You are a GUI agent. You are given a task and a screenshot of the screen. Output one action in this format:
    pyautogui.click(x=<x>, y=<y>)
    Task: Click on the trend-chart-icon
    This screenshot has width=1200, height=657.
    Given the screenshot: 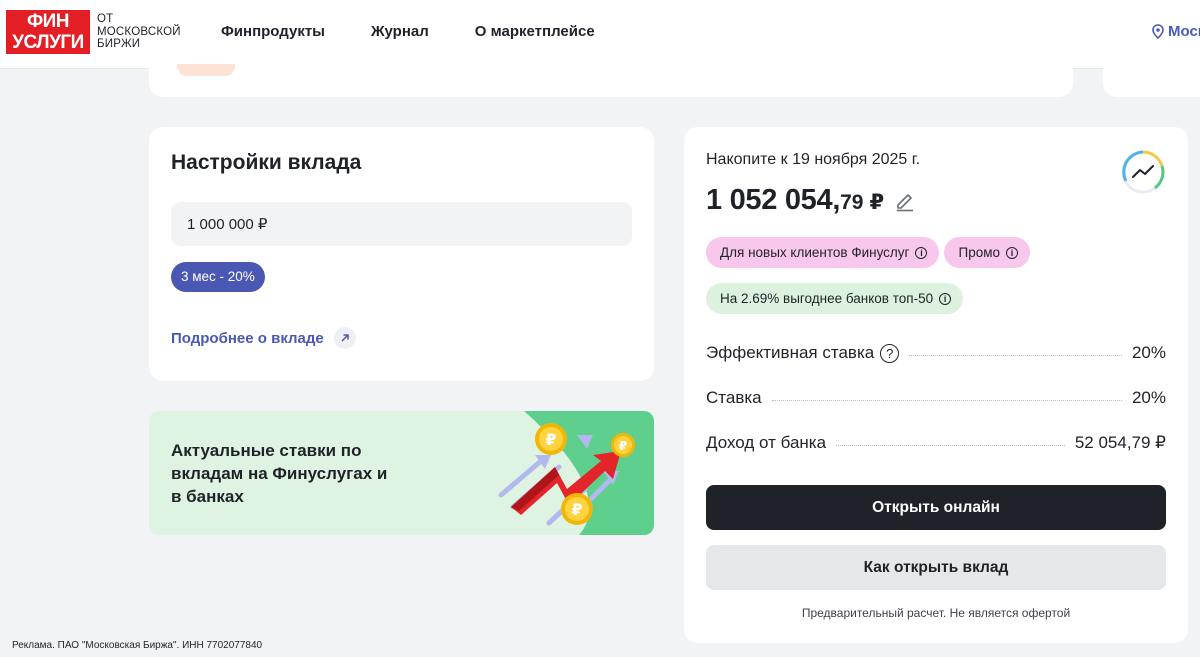 What is the action you would take?
    pyautogui.click(x=1143, y=172)
    